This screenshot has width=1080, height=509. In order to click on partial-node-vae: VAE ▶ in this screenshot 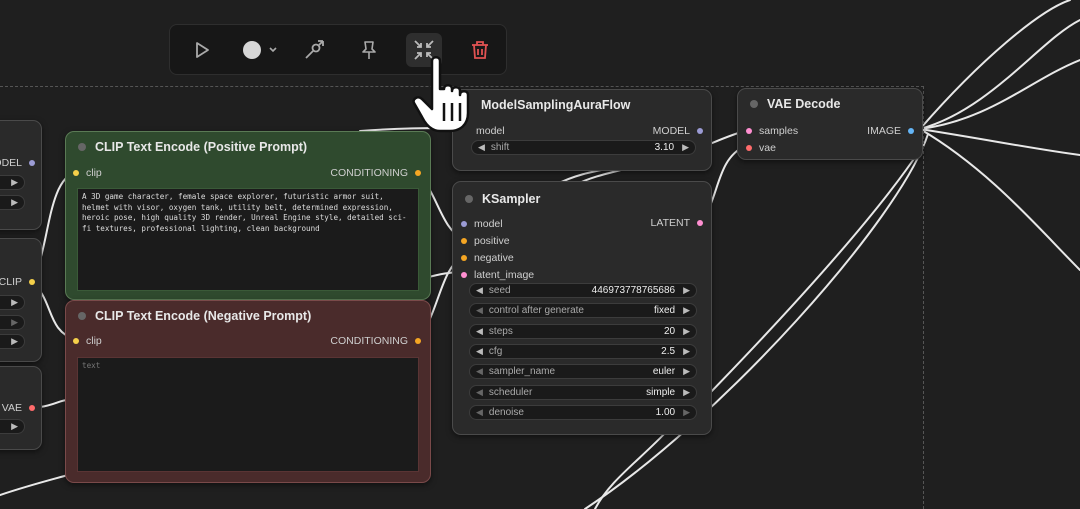, I will do `click(21, 408)`.